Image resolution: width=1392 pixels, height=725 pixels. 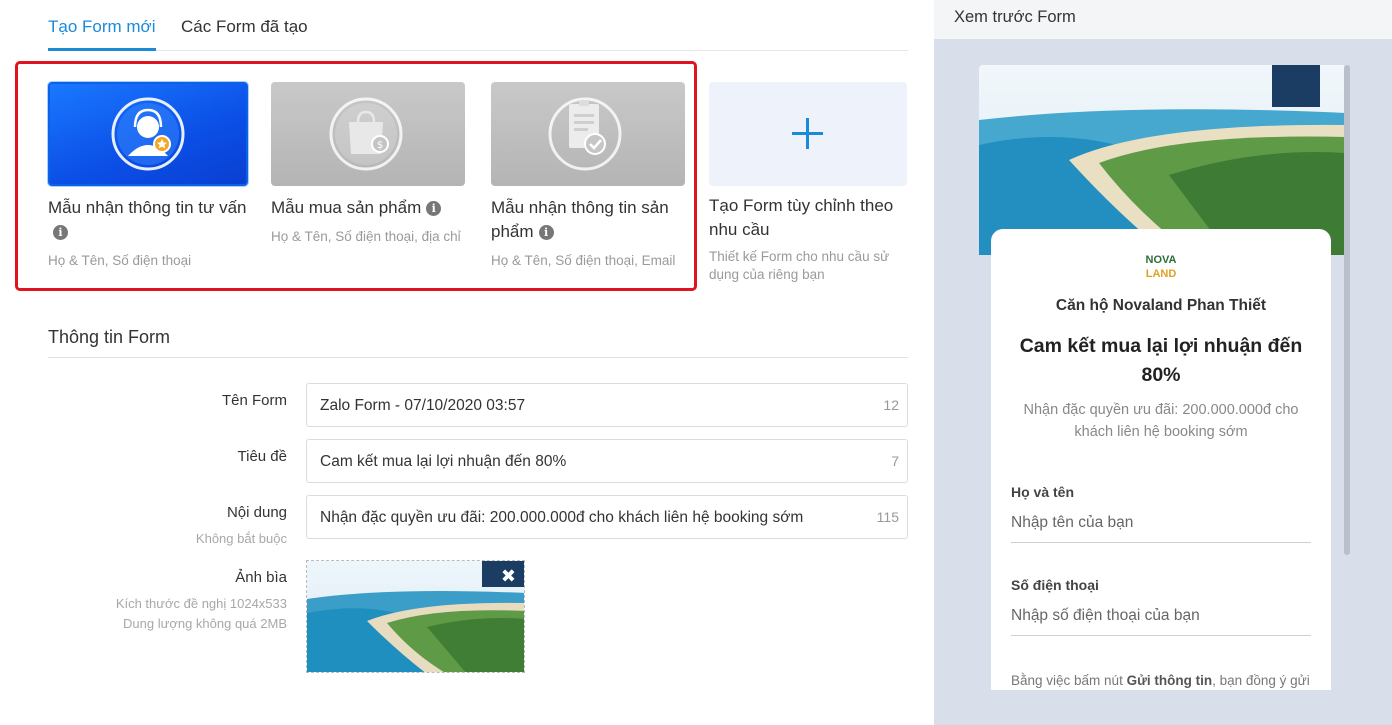 I want to click on svg-text: NOVA, so click(x=1161, y=260).